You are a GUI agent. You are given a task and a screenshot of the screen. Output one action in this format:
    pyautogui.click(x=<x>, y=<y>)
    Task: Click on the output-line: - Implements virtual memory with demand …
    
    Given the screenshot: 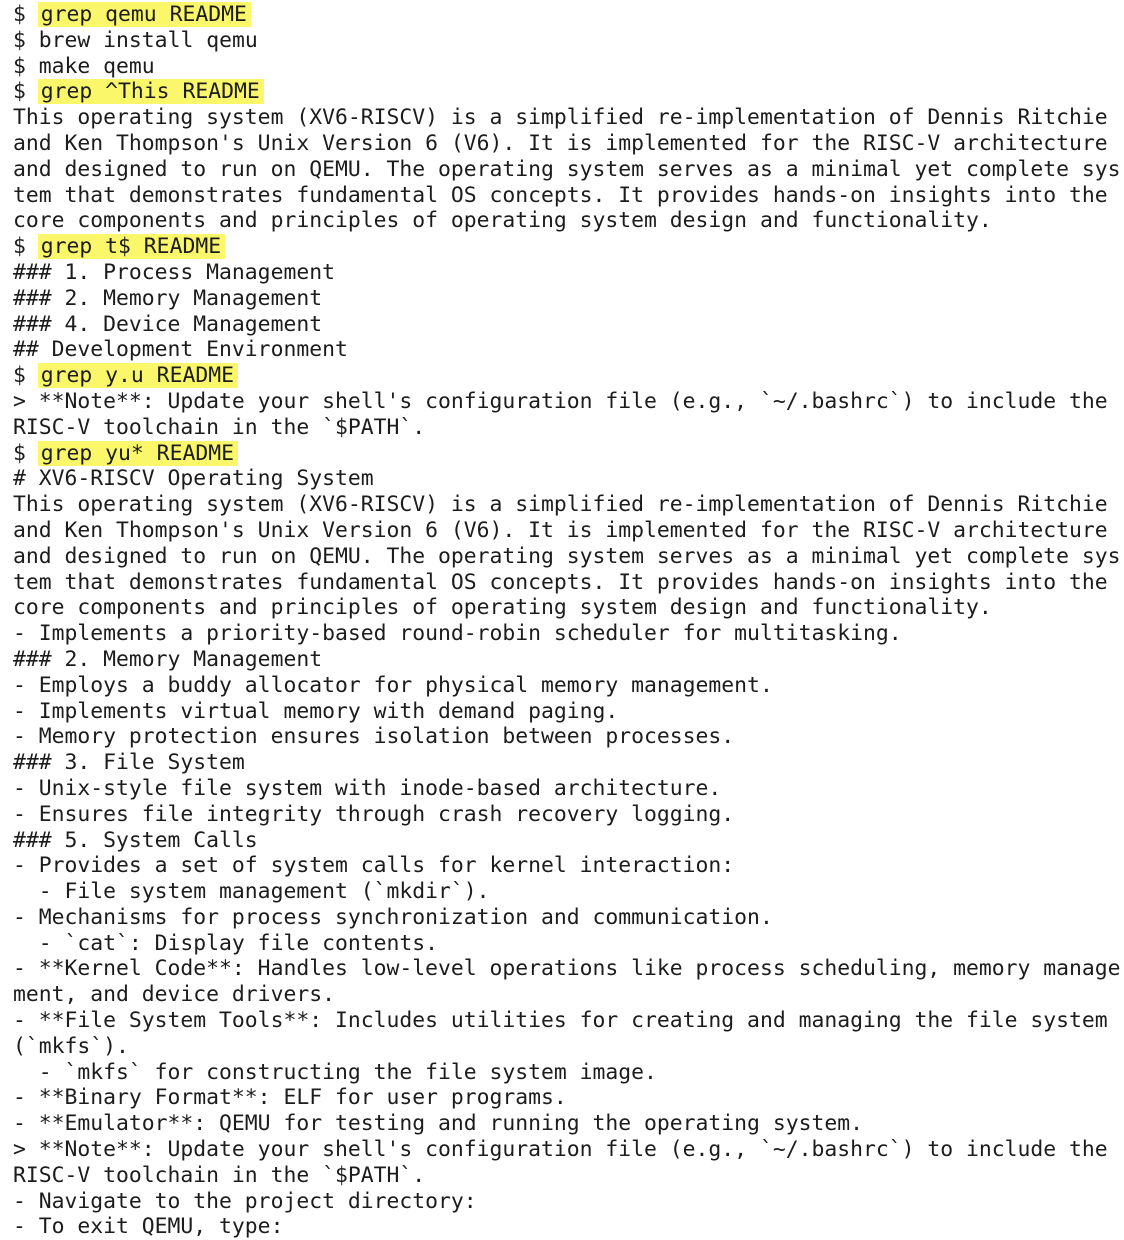 What is the action you would take?
    pyautogui.click(x=316, y=711)
    